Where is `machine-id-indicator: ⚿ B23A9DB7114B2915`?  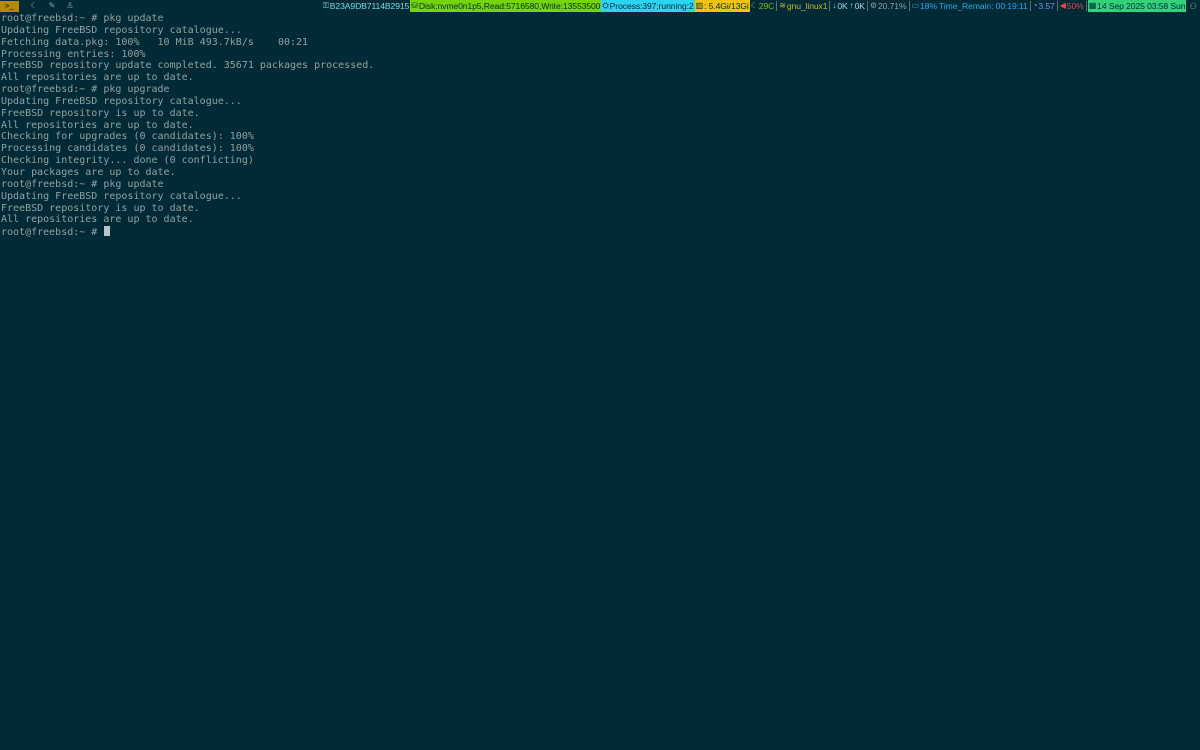 machine-id-indicator: ⚿ B23A9DB7114B2915 is located at coordinates (366, 6).